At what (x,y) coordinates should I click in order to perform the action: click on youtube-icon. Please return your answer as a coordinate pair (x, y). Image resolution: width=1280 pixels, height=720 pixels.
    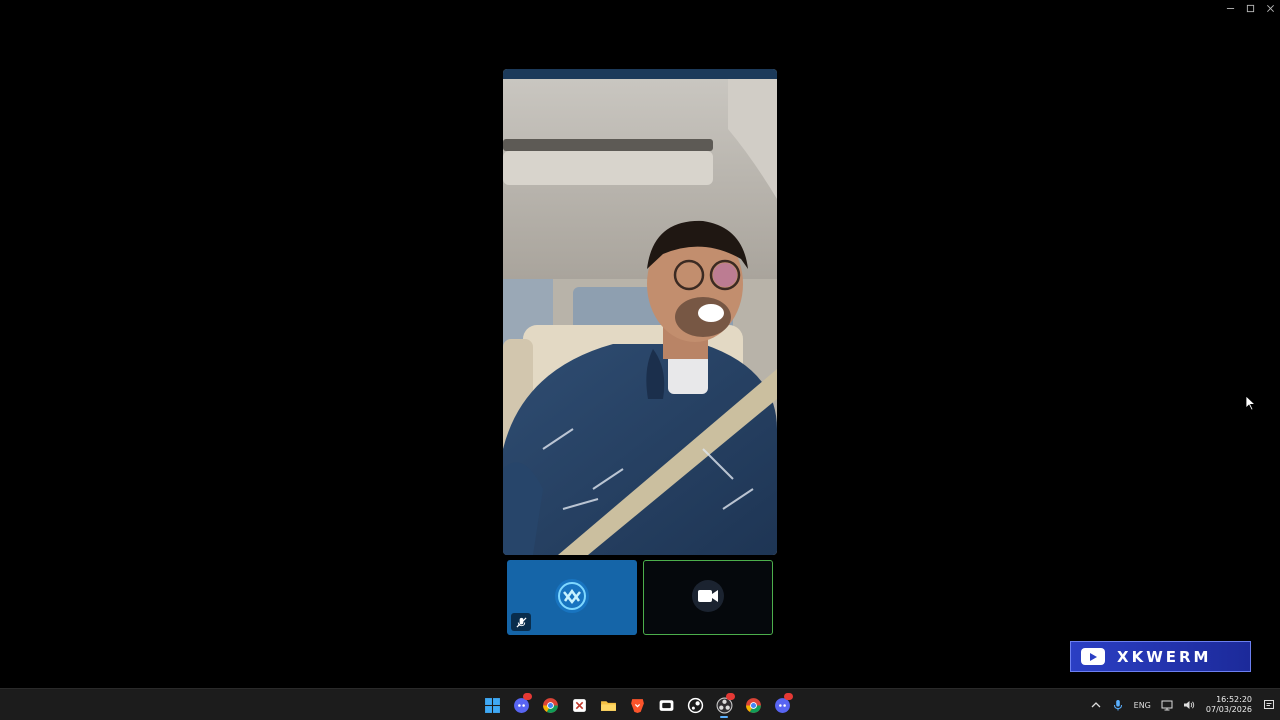
    Looking at the image, I should click on (1093, 656).